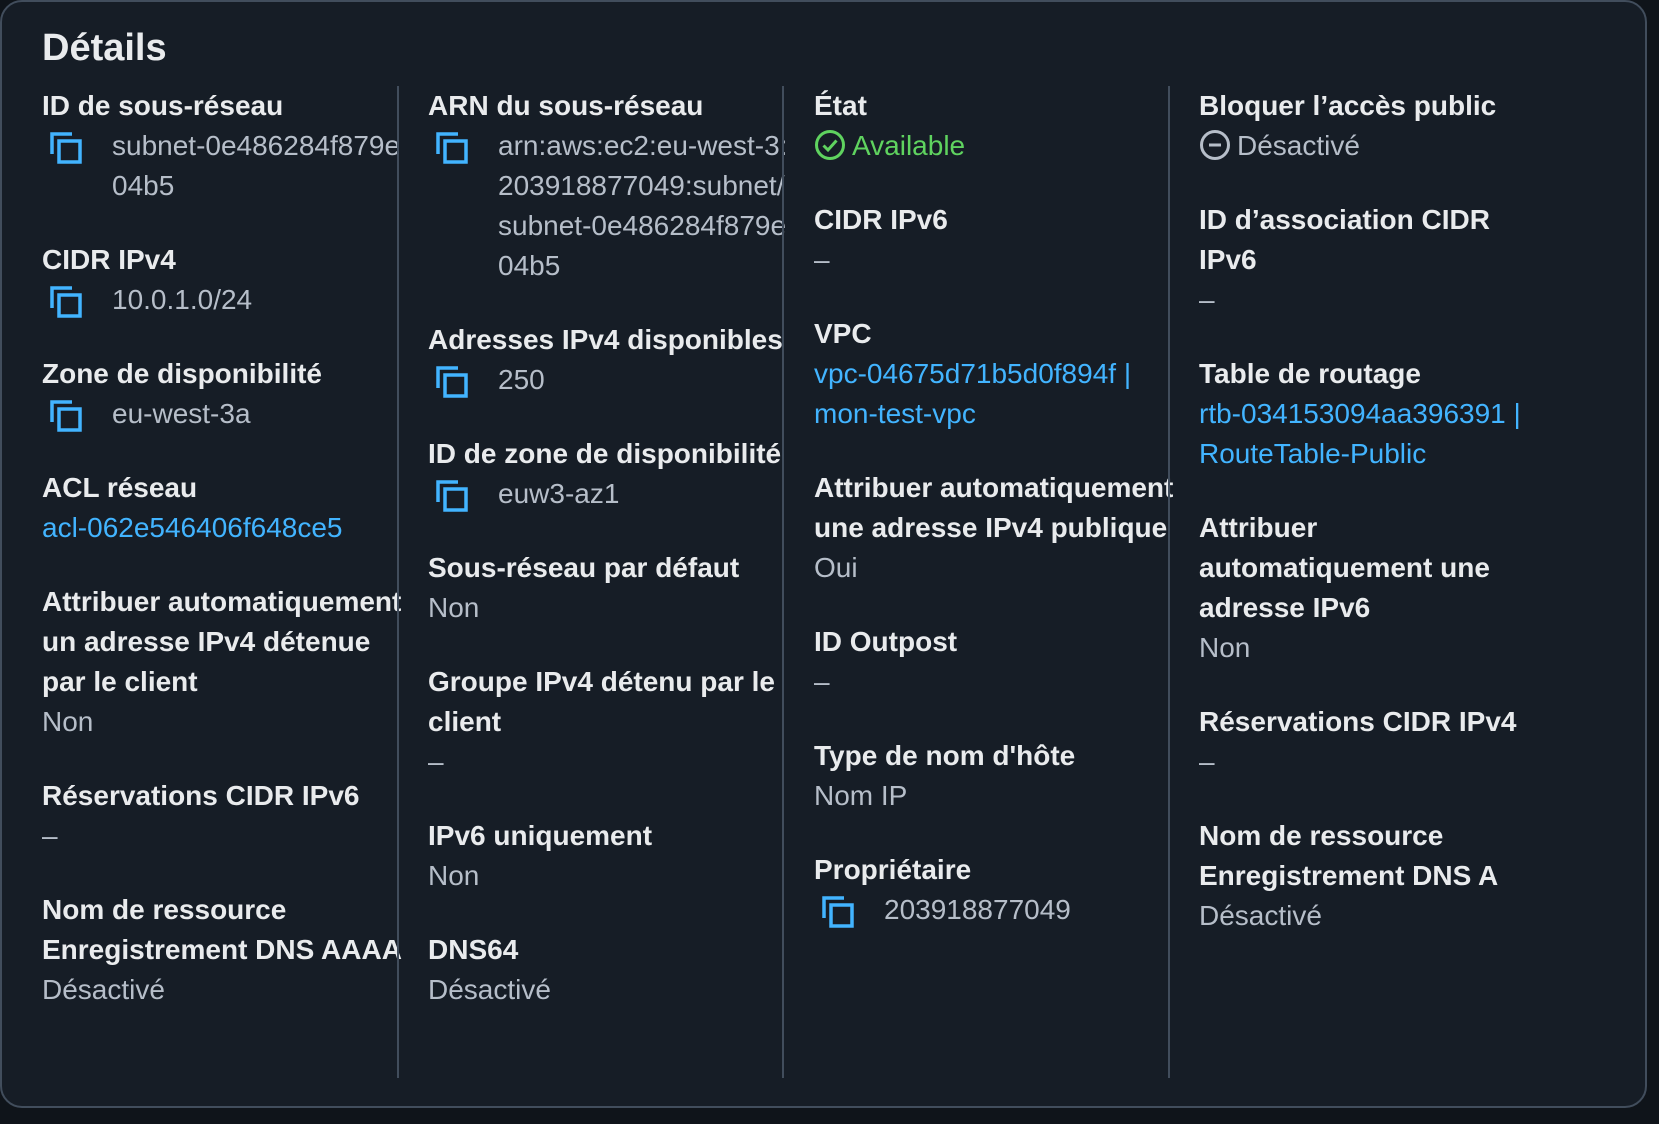 Image resolution: width=1659 pixels, height=1124 pixels. I want to click on field-link: acl-062e546406f648ce5, so click(227, 528).